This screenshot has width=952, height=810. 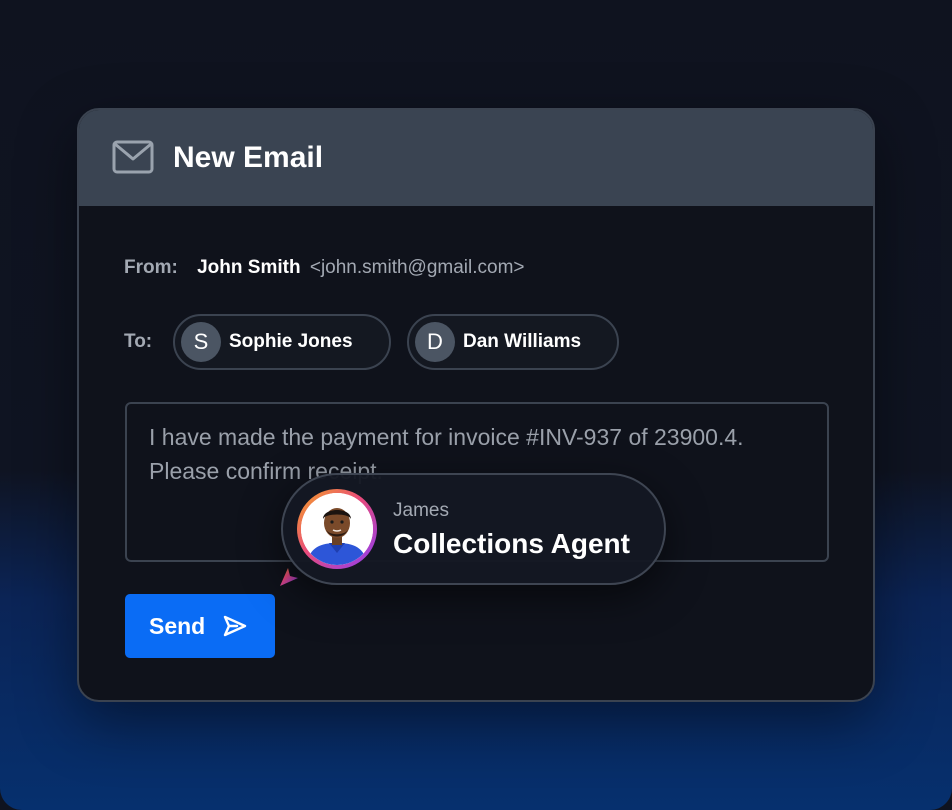 What do you see at coordinates (511, 543) in the screenshot?
I see `agent-role: Collections Agent` at bounding box center [511, 543].